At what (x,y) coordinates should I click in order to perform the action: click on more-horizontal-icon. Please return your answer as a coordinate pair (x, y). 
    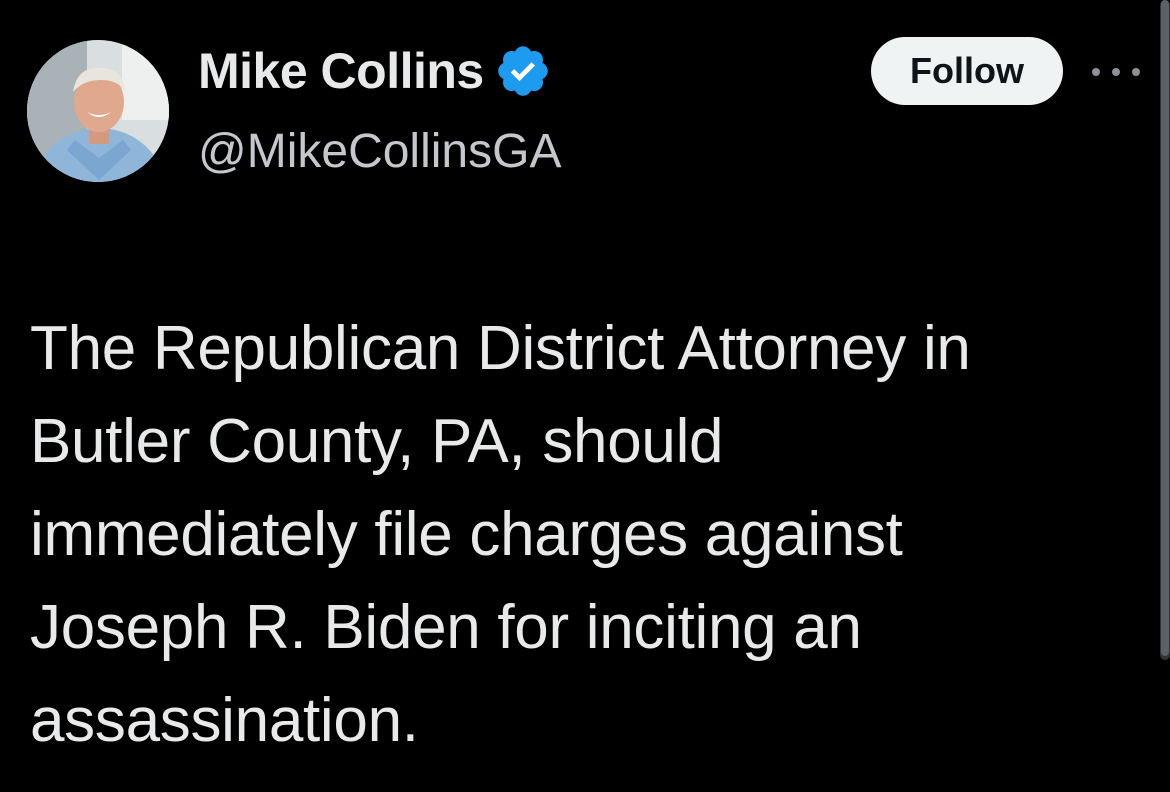
    Looking at the image, I should click on (1116, 72).